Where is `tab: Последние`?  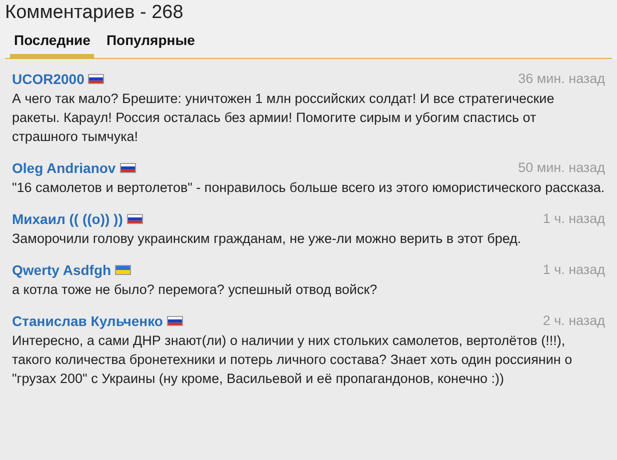 tab: Последние is located at coordinates (52, 44).